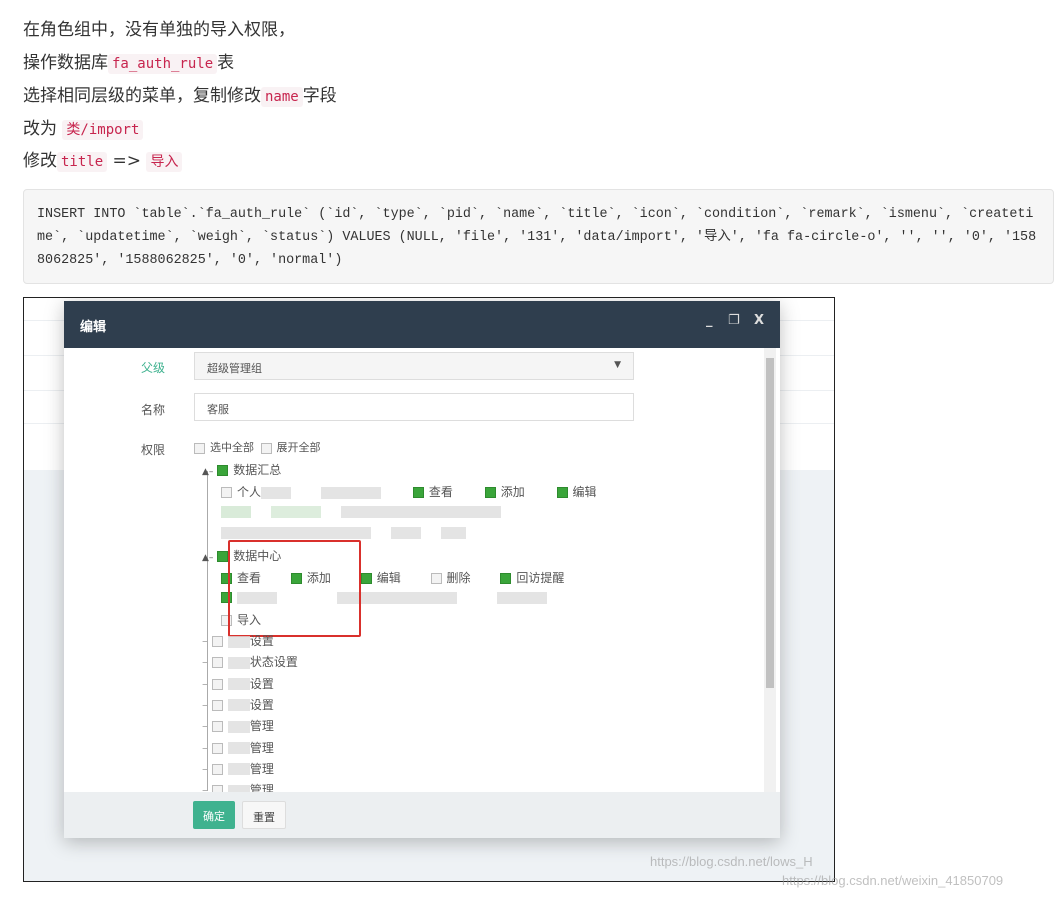  I want to click on table-line: 操作数据库 fa_auth_rule 表, so click(128, 63).